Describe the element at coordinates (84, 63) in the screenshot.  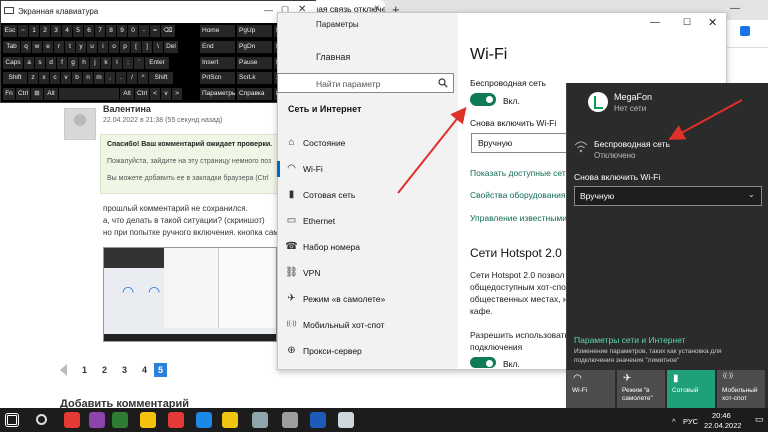
I see `osk-key: h` at that location.